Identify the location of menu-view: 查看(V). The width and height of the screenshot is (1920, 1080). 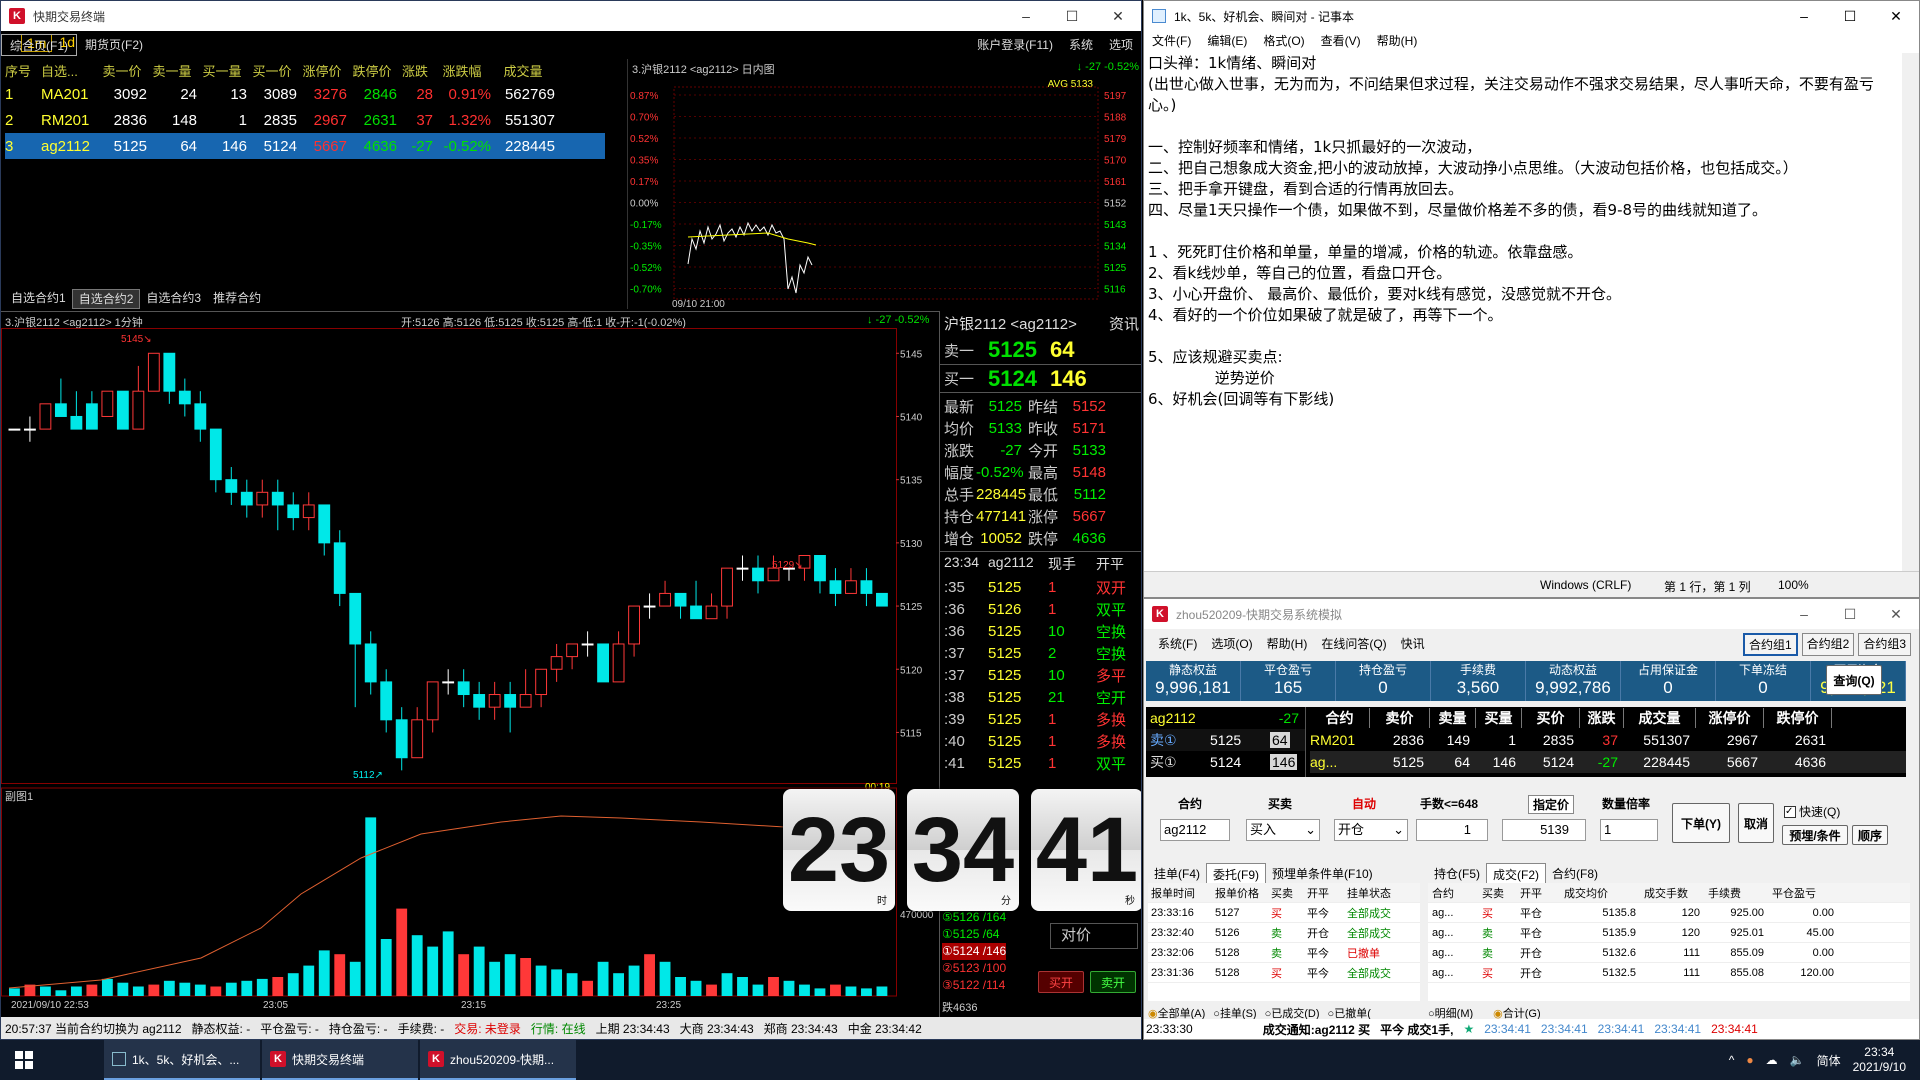
(1341, 40).